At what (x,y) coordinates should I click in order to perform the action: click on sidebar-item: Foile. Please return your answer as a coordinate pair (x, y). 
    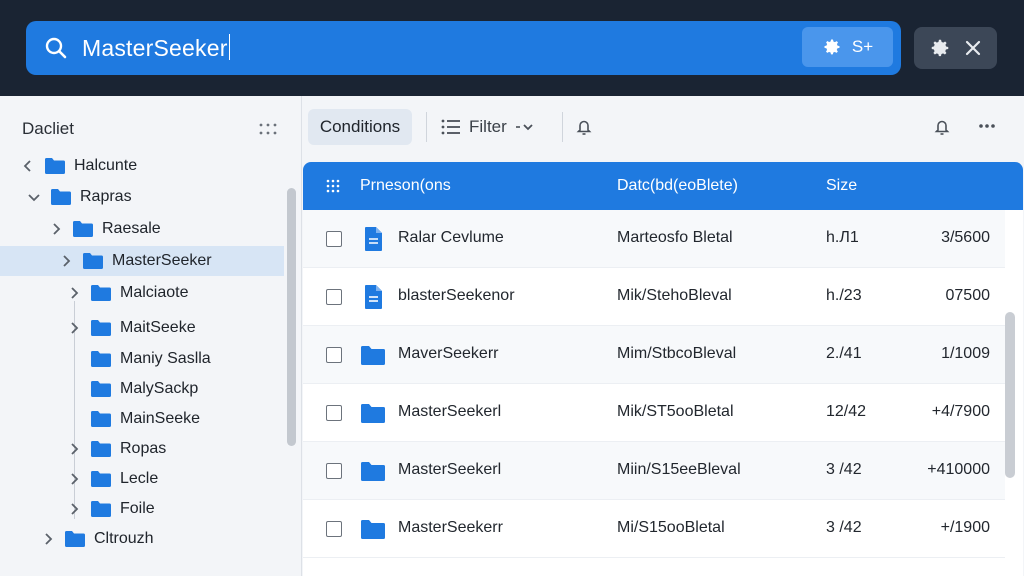
    Looking at the image, I should click on (111, 509).